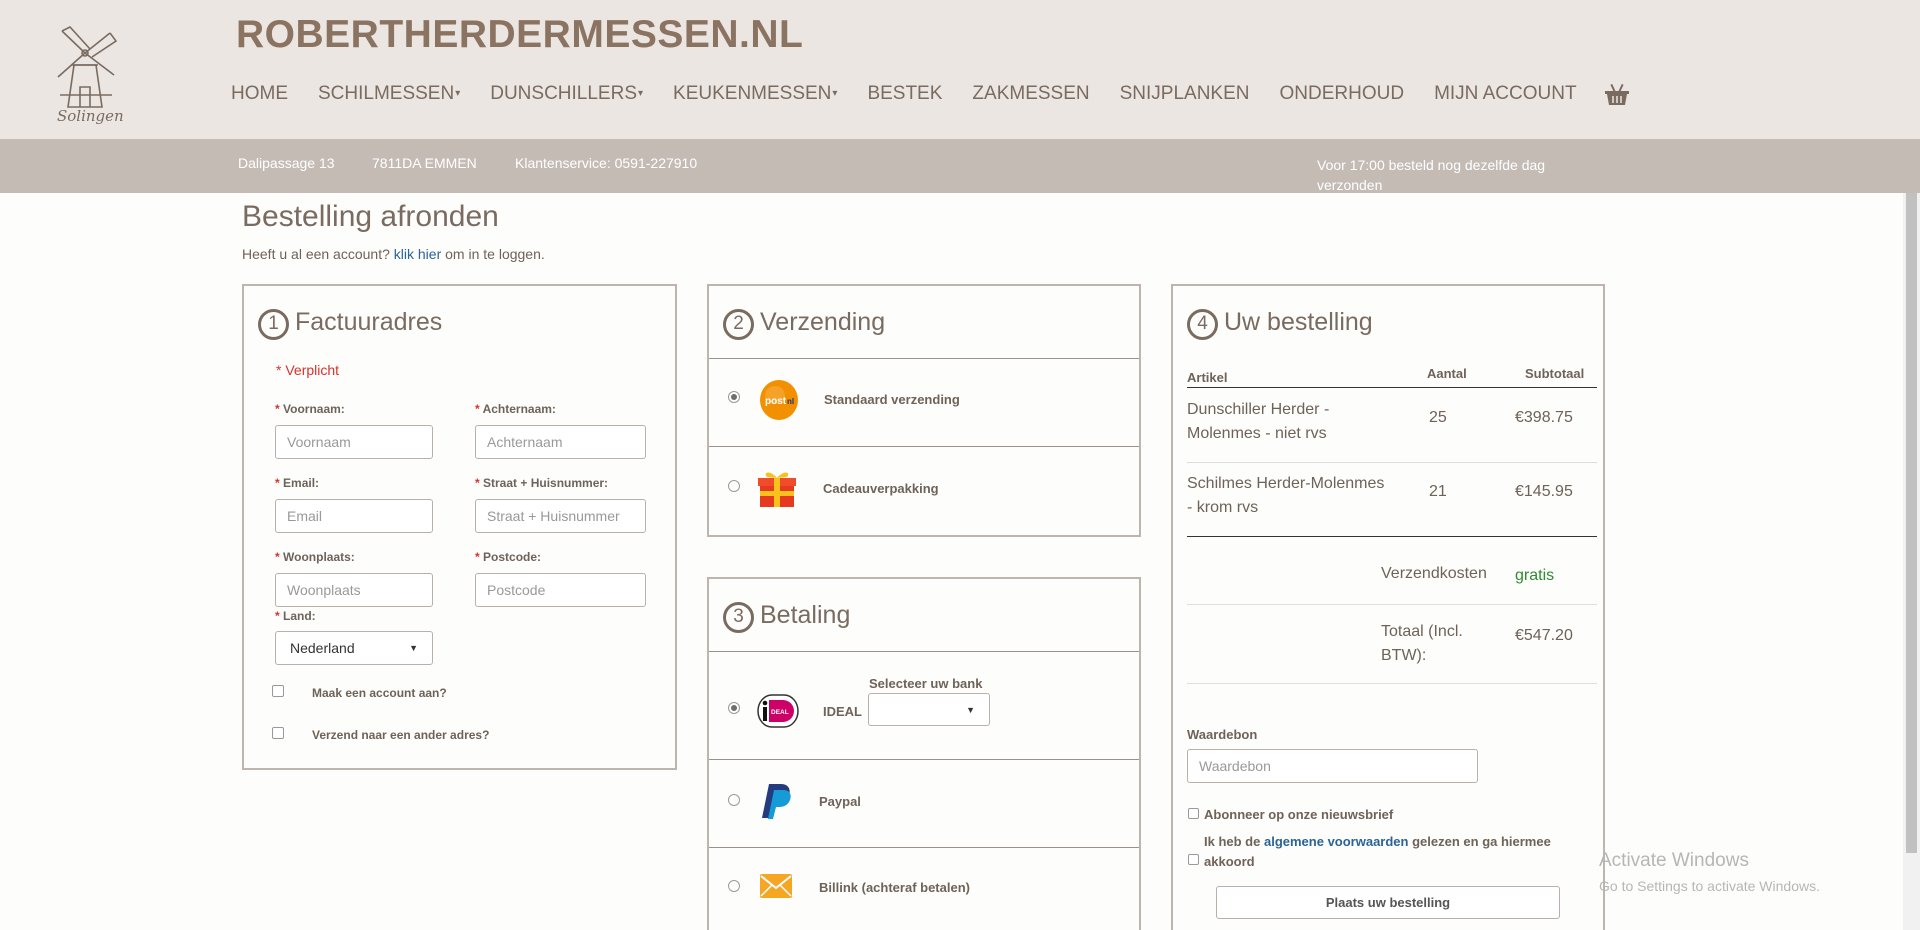 This screenshot has width=1920, height=930. Describe the element at coordinates (776, 401) in the screenshot. I see `svg-text: post` at that location.